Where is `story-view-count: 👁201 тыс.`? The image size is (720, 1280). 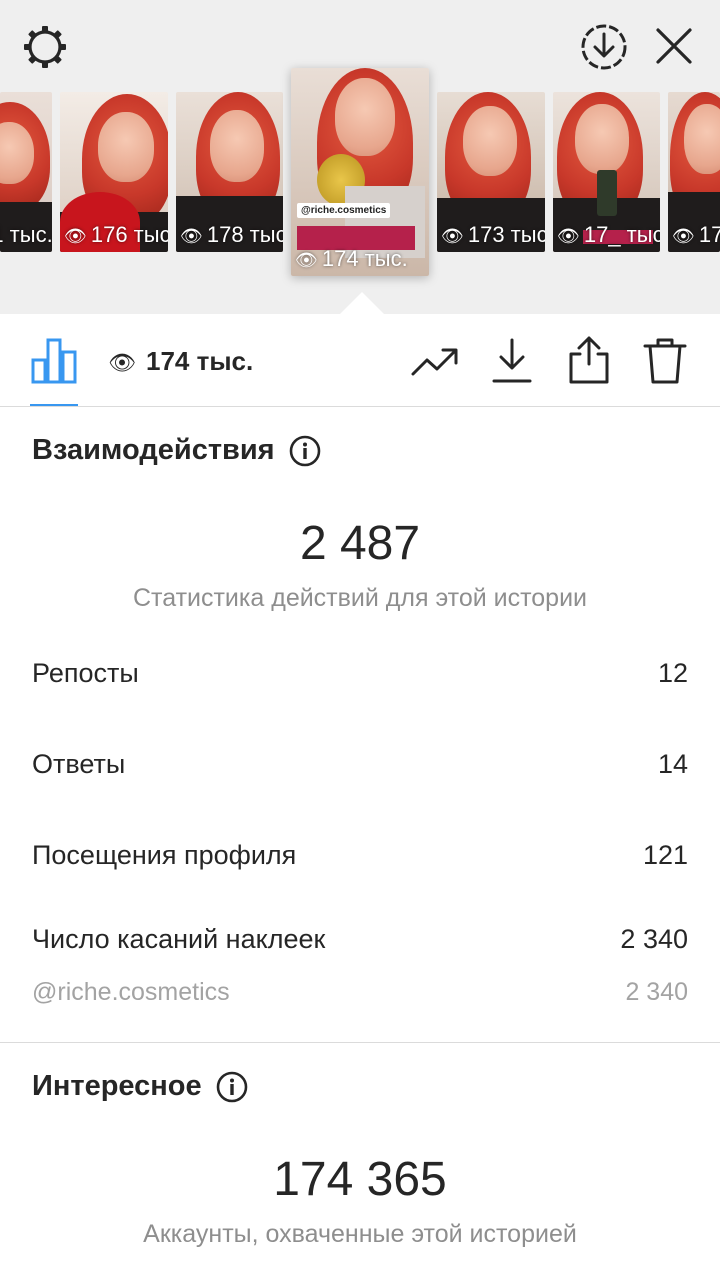
story-view-count: 👁201 тыс. is located at coordinates (26, 234).